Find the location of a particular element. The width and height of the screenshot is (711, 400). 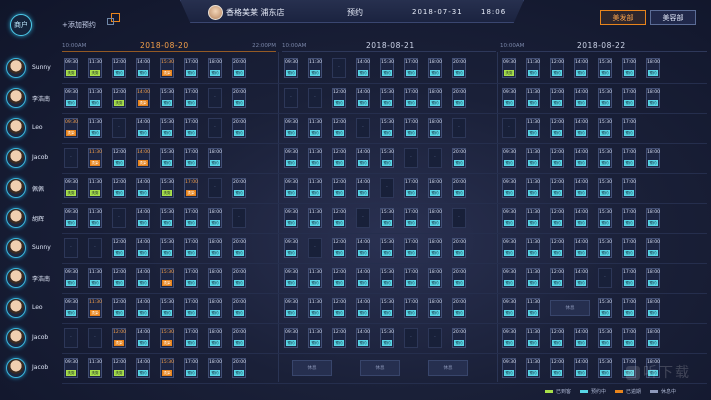

tab-hair-department: 美发部 is located at coordinates (623, 17).